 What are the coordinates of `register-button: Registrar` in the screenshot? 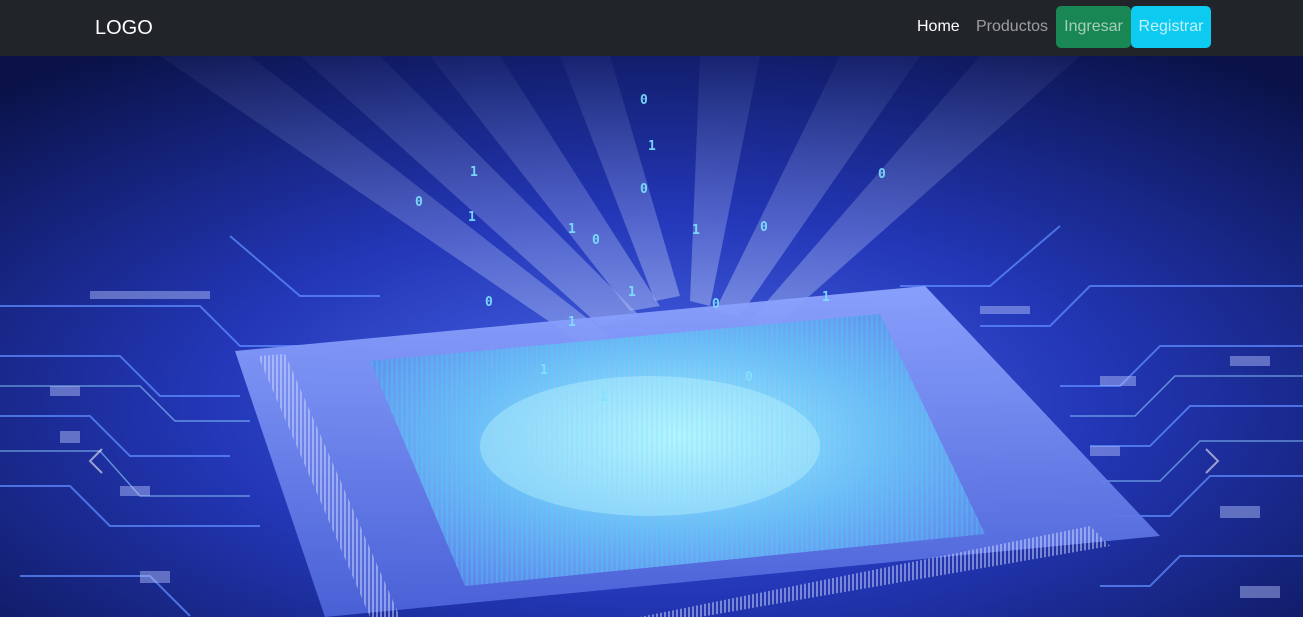 It's located at (1171, 27).